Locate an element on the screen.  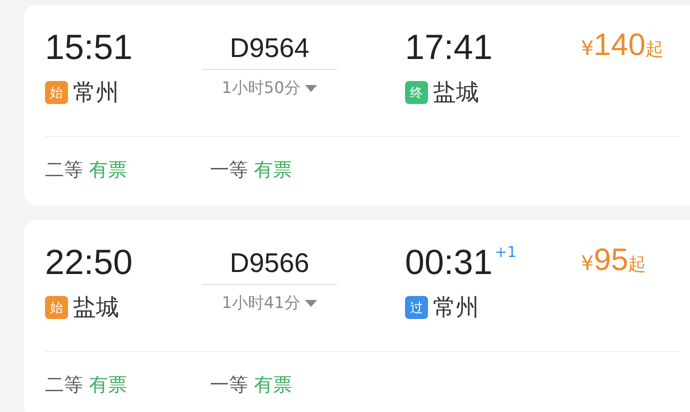
duration: 1小时50分 is located at coordinates (261, 88).